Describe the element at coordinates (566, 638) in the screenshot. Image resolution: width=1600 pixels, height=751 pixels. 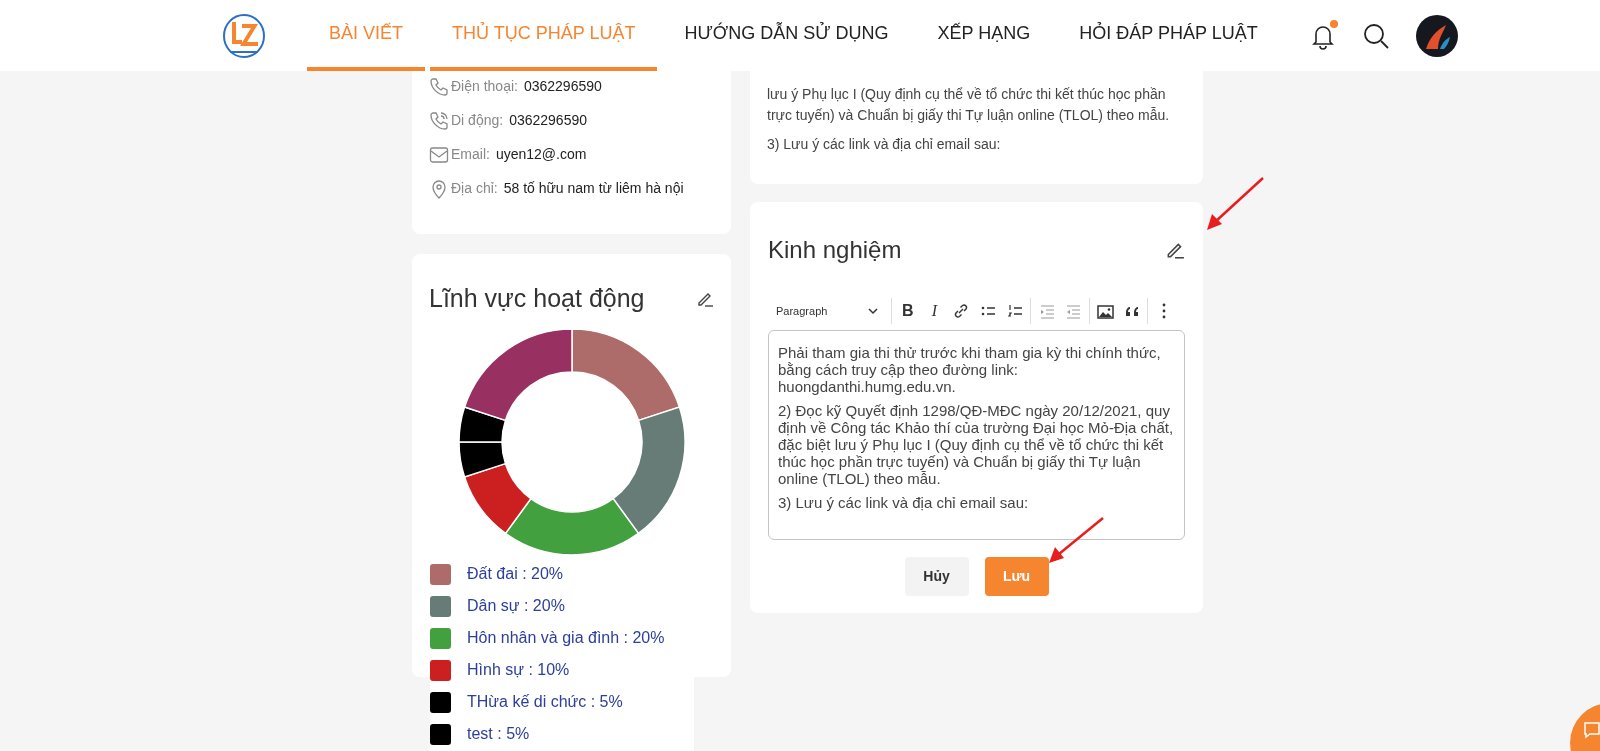
I see `legend-label: Hôn nhân và gia đình : 20%` at that location.